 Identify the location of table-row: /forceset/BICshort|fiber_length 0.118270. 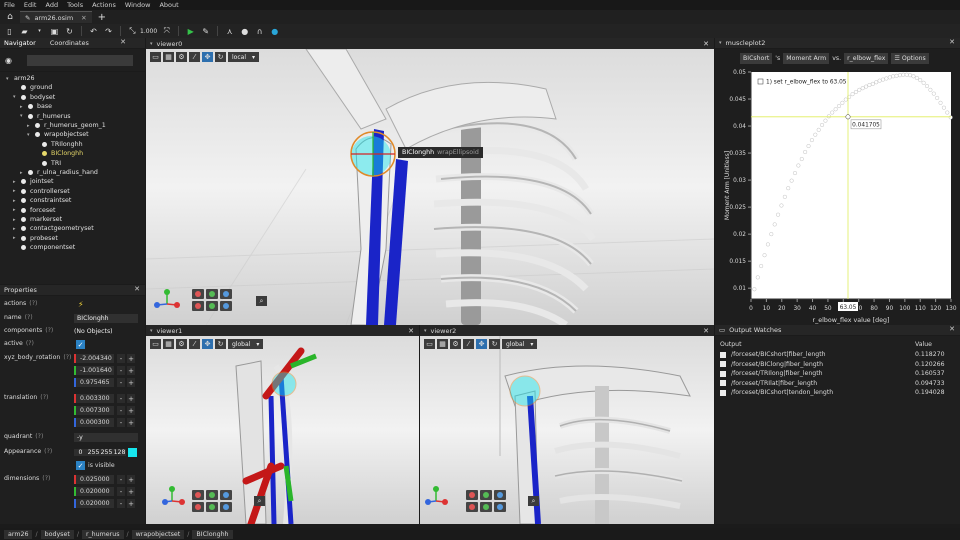
(837, 354).